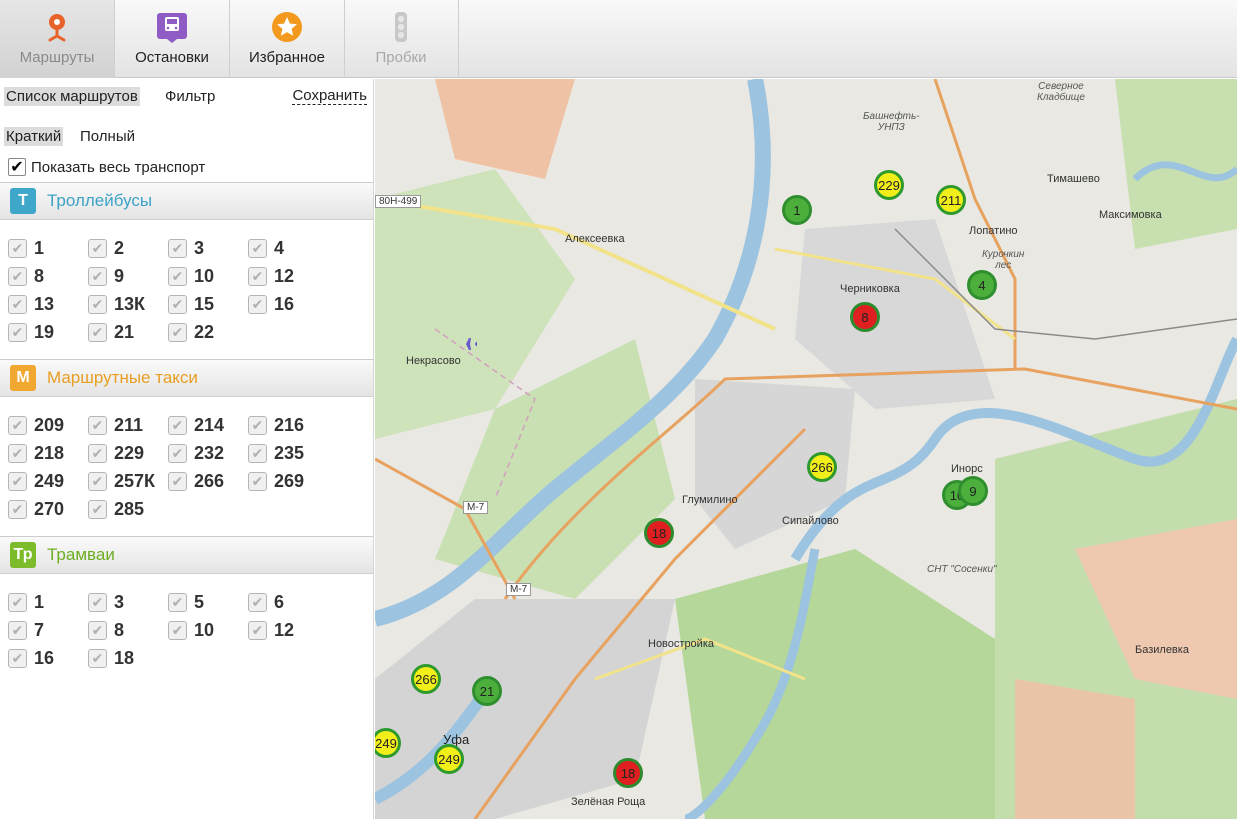  I want to click on traffic-button: Пробки, so click(401, 39).